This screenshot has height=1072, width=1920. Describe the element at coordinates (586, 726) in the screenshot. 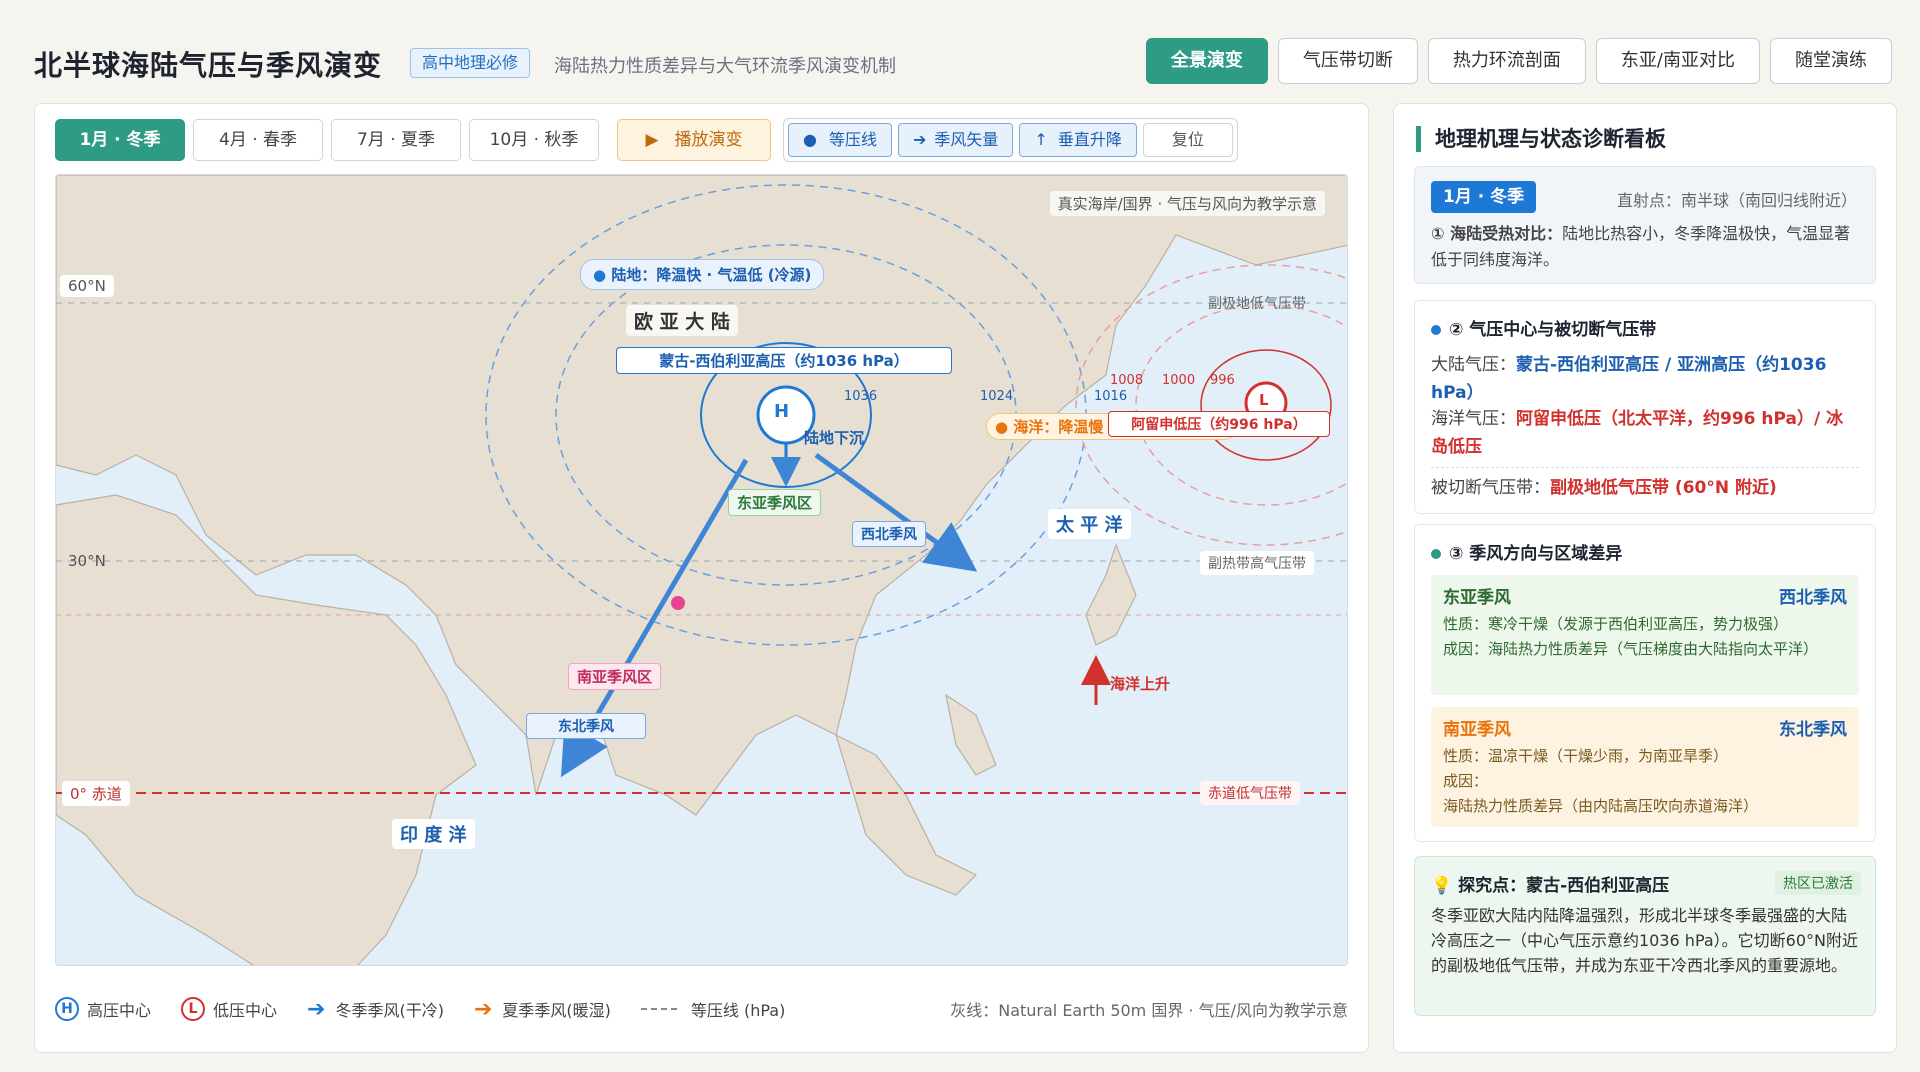

I see `ne-wind-label: 东北季风` at that location.